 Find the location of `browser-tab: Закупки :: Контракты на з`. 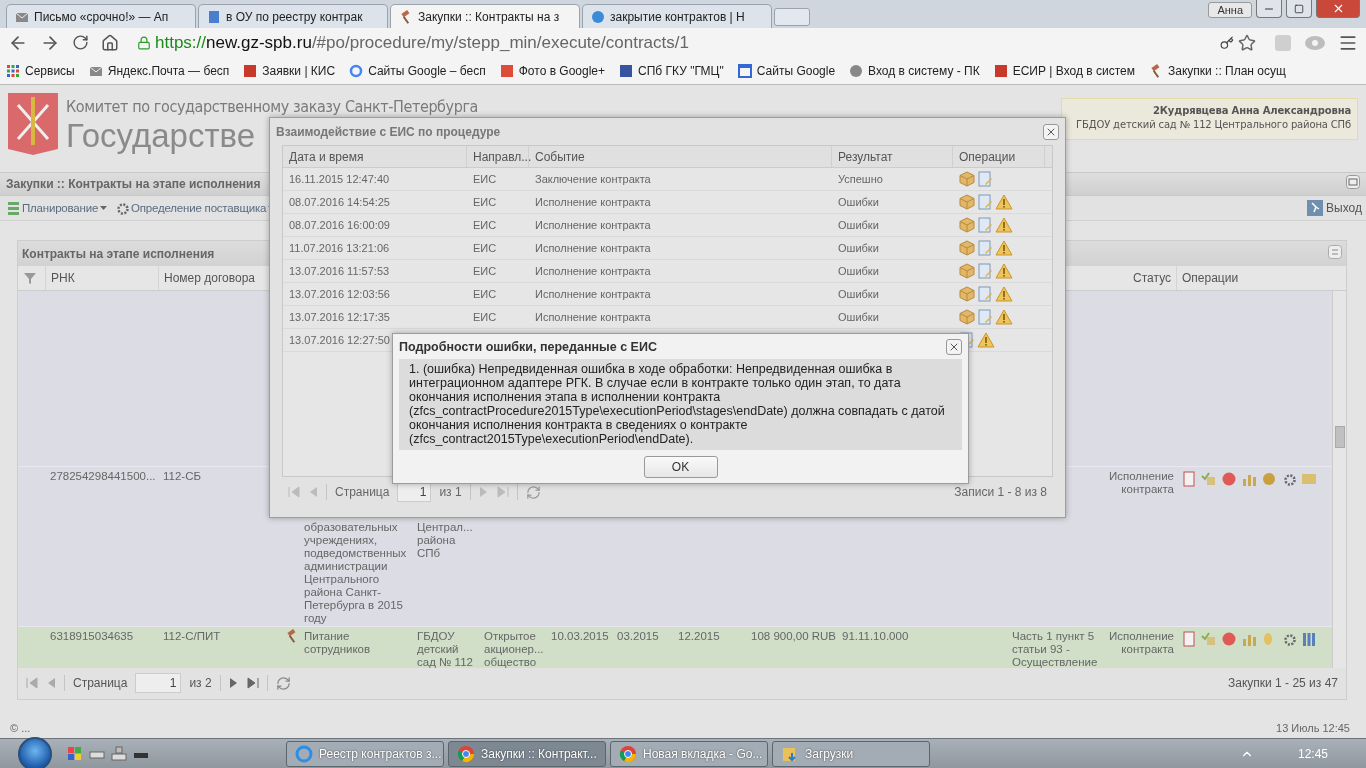

browser-tab: Закупки :: Контракты на з is located at coordinates (485, 16).